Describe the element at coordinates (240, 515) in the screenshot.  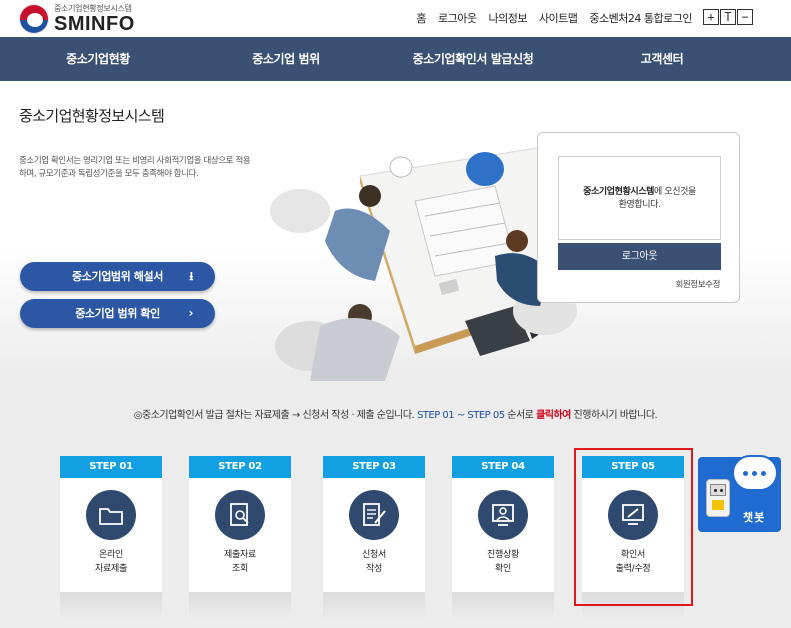
I see `document-search-icon` at that location.